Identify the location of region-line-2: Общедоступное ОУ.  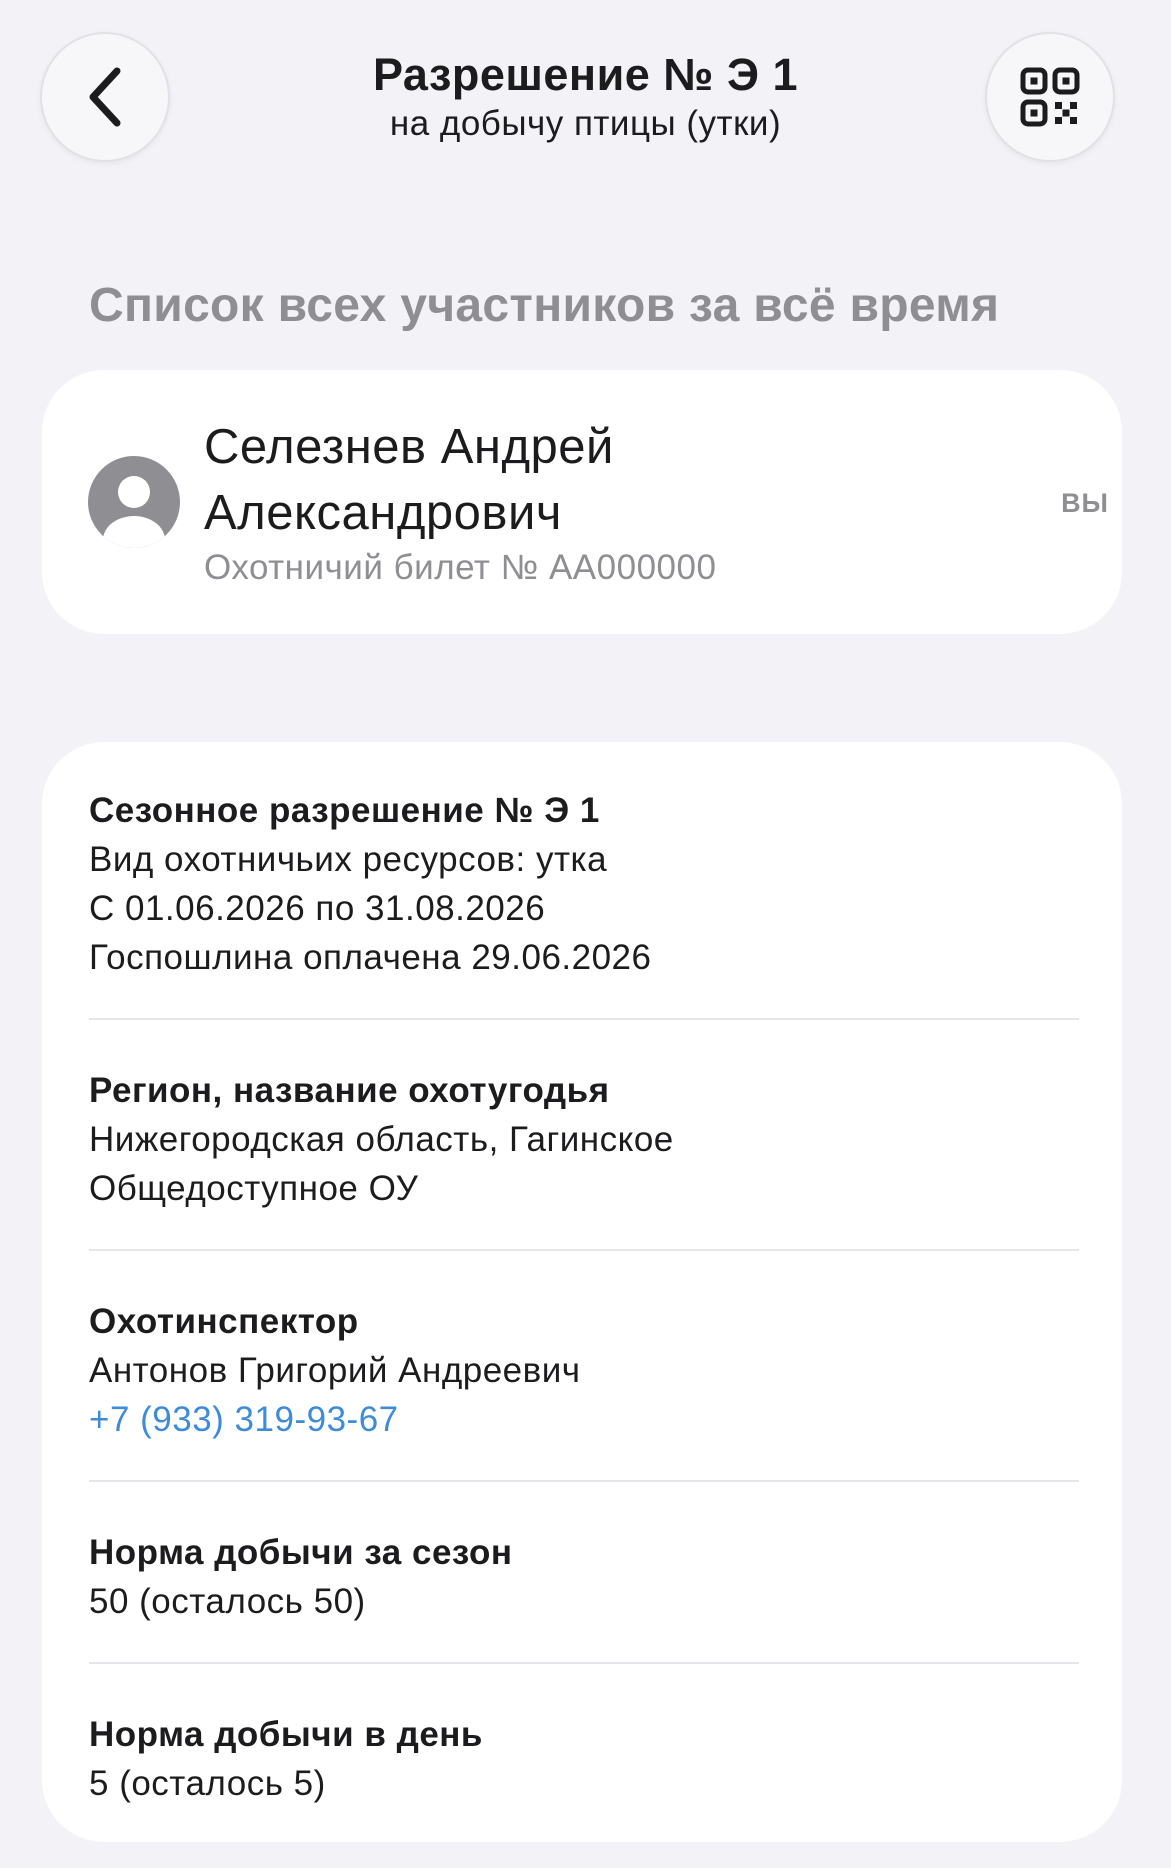
(254, 1188).